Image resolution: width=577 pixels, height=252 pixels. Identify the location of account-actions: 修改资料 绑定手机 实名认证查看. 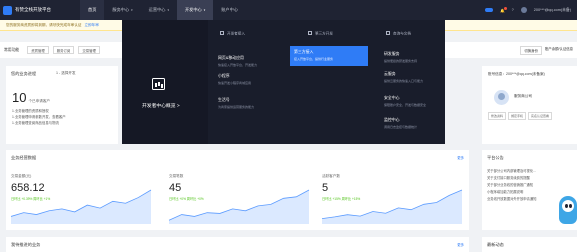
(520, 116).